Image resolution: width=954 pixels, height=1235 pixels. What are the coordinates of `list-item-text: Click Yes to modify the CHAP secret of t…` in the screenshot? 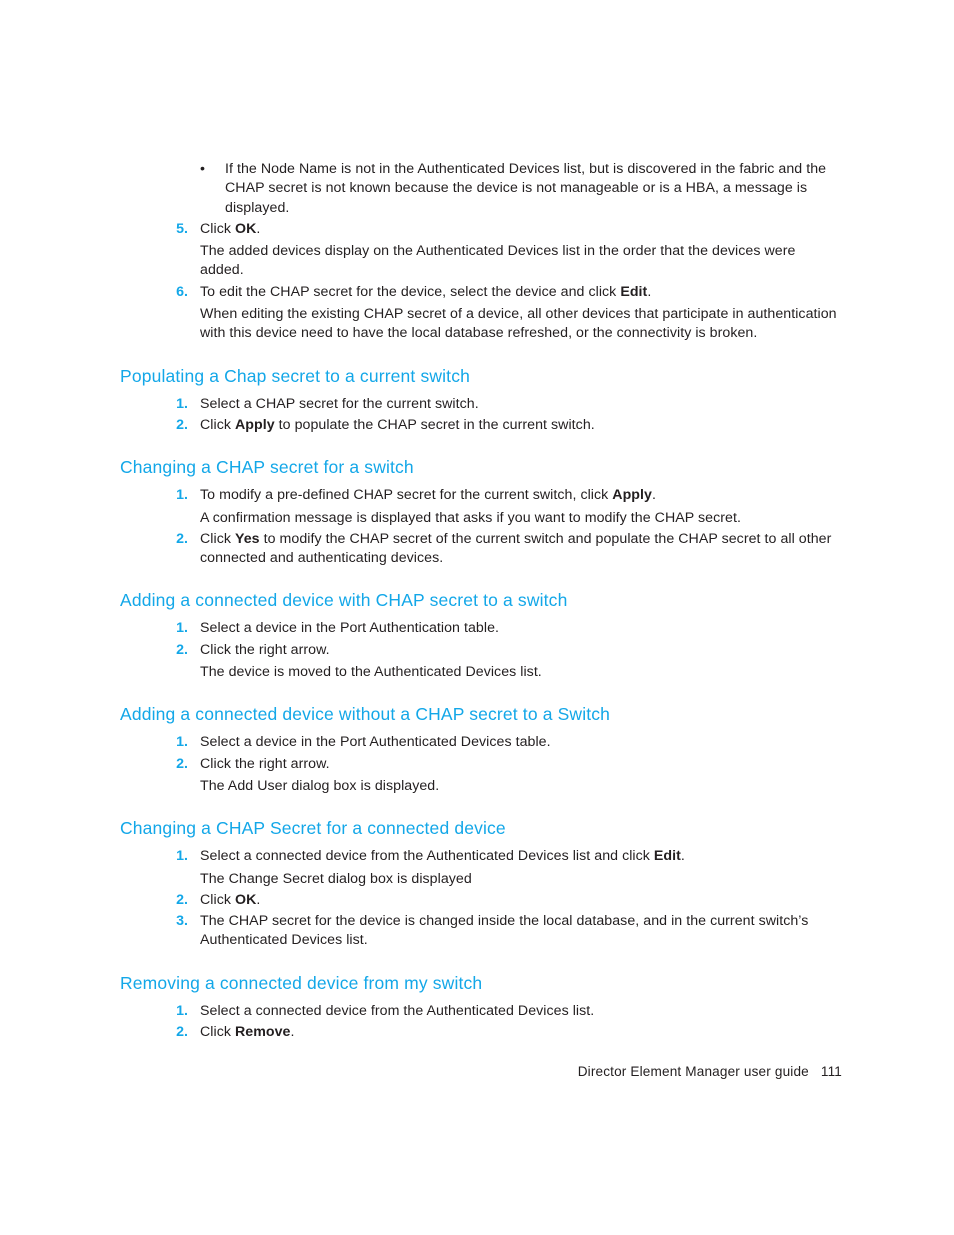 It's located at (516, 548).